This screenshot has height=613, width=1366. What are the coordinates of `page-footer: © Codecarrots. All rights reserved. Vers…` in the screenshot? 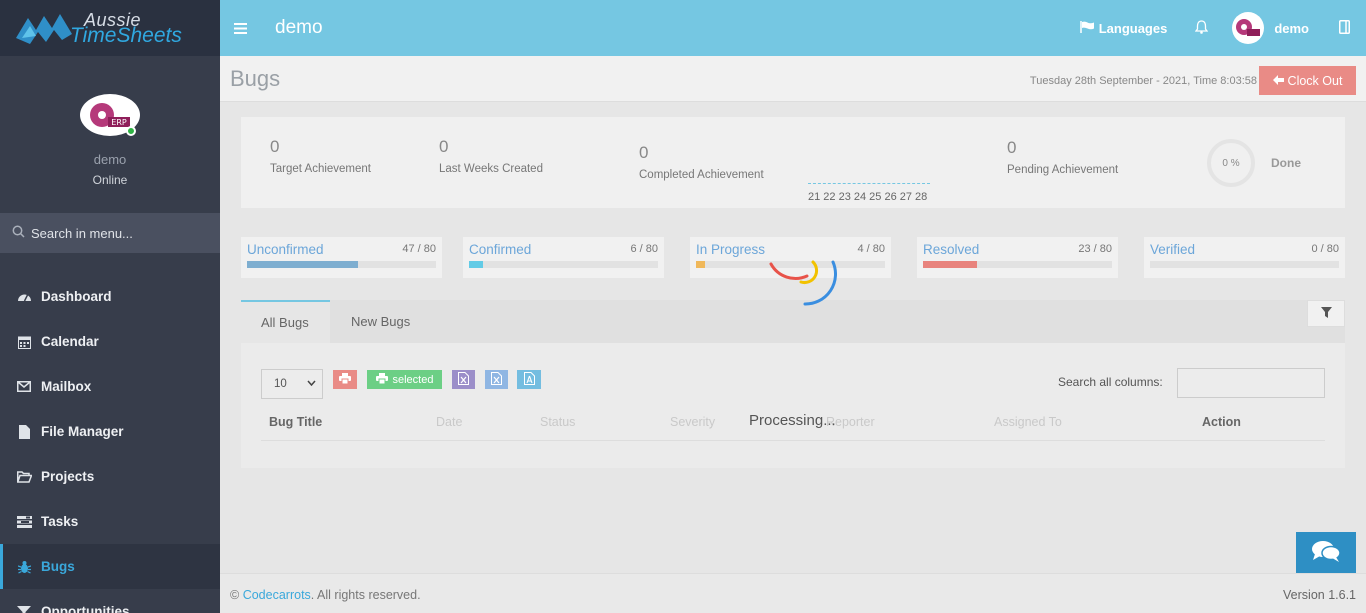 It's located at (793, 593).